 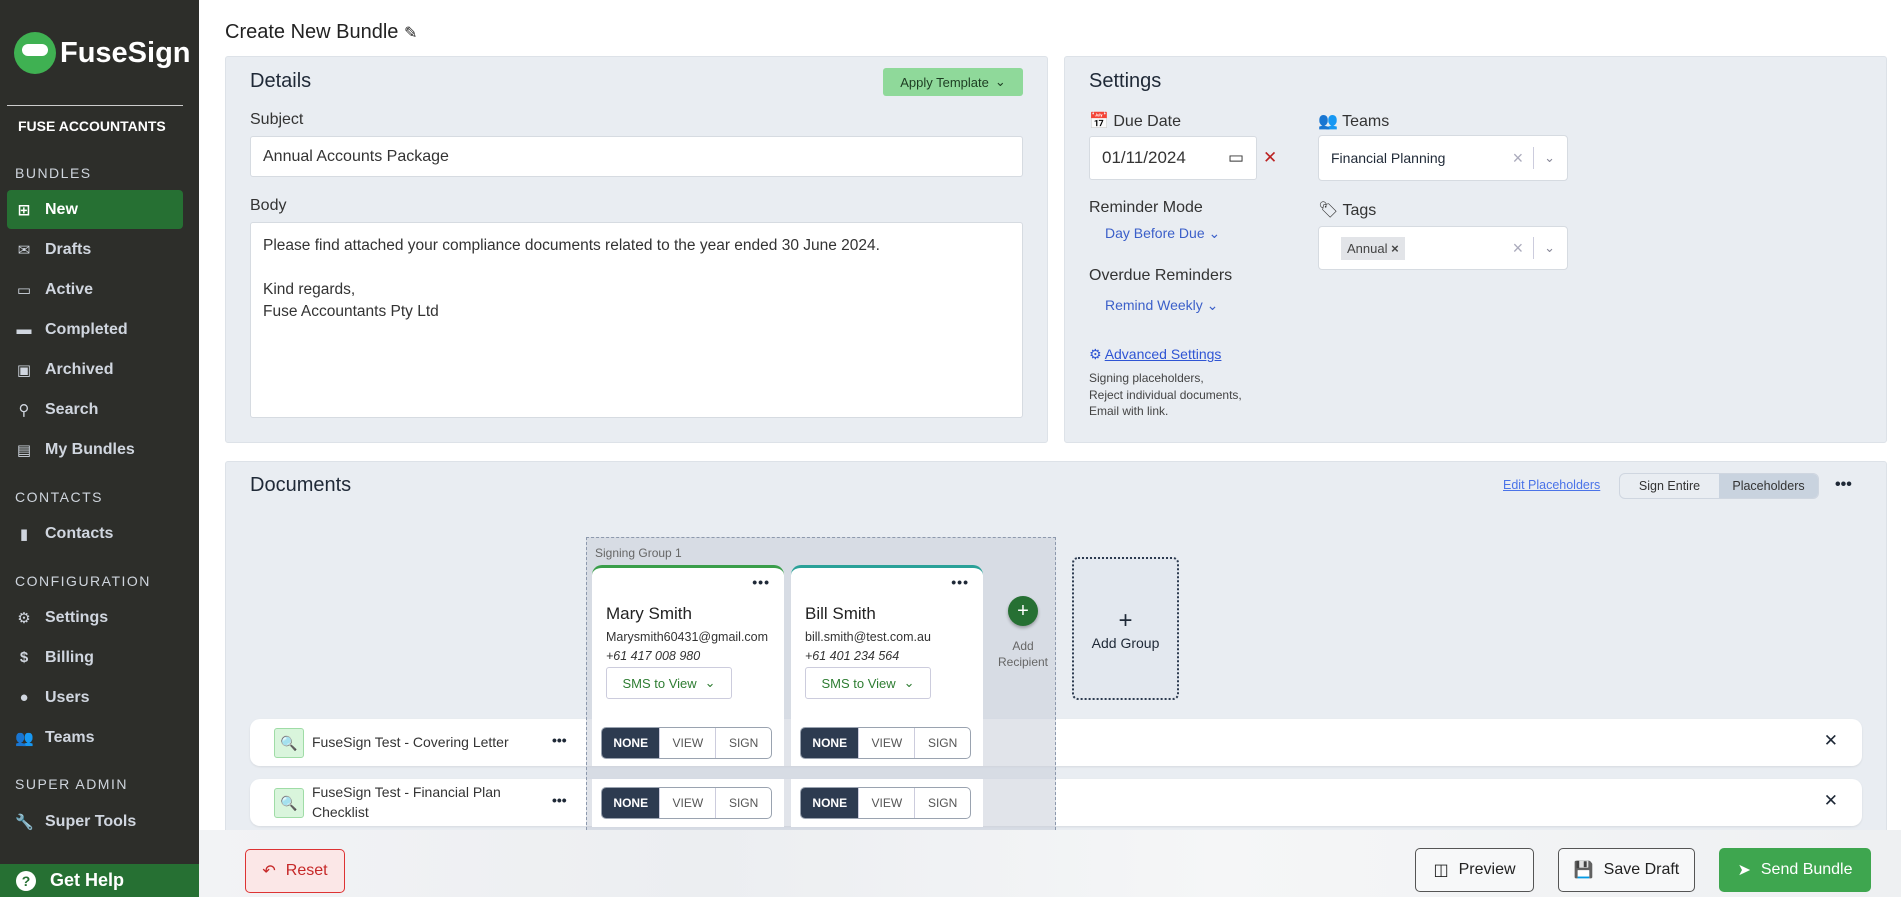 I want to click on due-date-input: 01/11/2024 ▭, so click(x=1173, y=158).